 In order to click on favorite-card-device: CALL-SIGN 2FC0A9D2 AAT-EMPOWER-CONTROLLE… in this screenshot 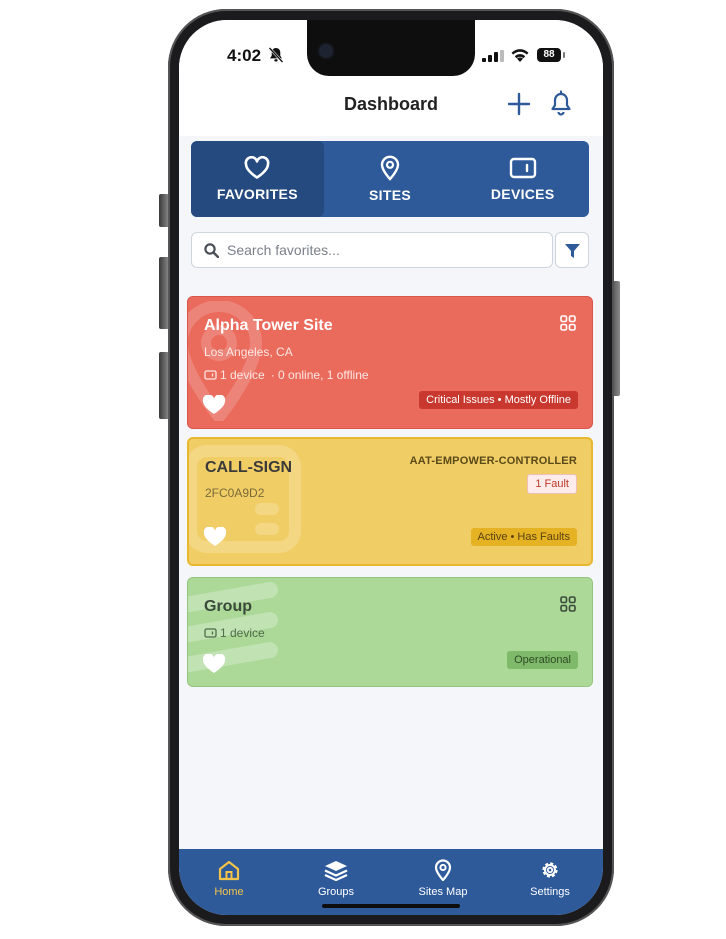, I will do `click(390, 501)`.